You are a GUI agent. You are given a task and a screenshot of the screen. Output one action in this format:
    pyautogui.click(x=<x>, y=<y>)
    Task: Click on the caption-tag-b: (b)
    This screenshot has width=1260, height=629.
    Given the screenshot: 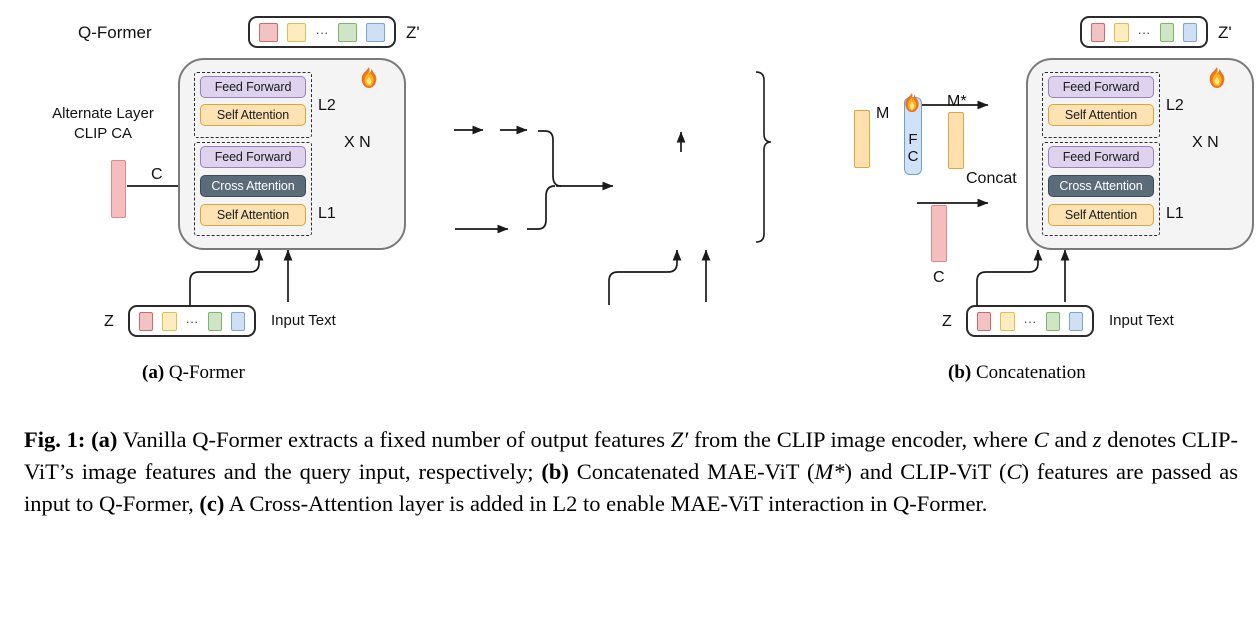 What is the action you would take?
    pyautogui.click(x=555, y=471)
    